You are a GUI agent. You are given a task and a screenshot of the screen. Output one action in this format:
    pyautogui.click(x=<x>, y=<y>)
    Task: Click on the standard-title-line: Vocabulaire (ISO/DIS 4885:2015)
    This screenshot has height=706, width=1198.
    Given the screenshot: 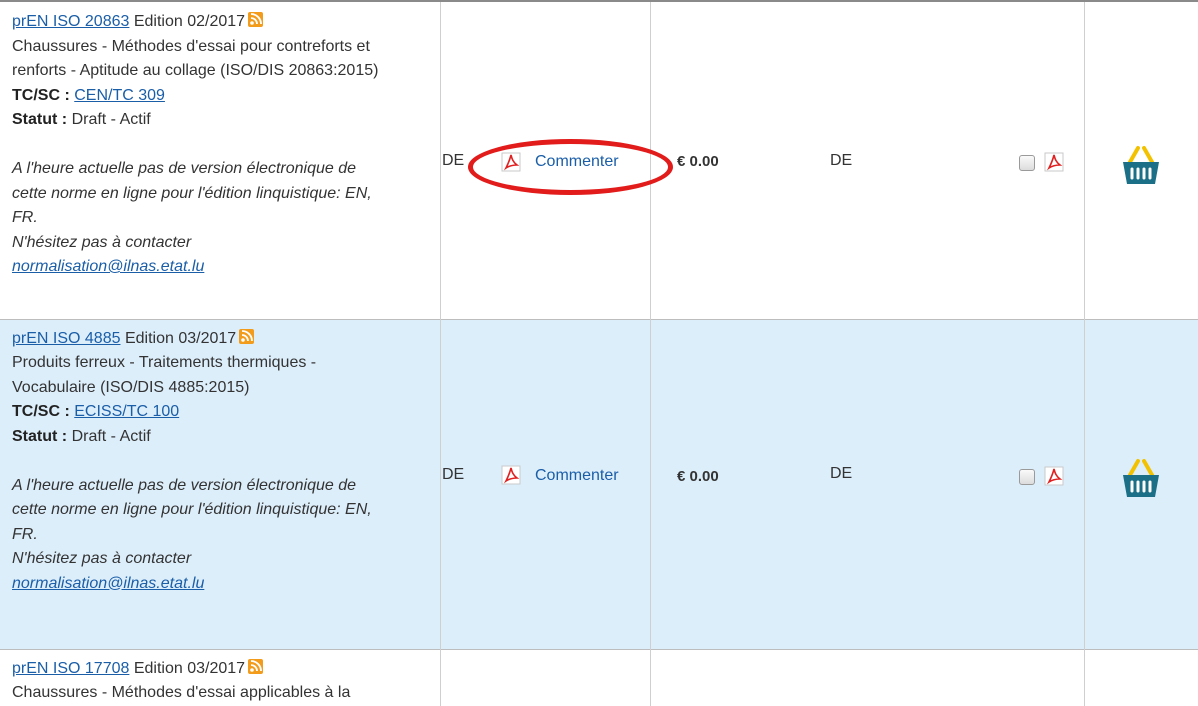 What is the action you would take?
    pyautogui.click(x=130, y=387)
    